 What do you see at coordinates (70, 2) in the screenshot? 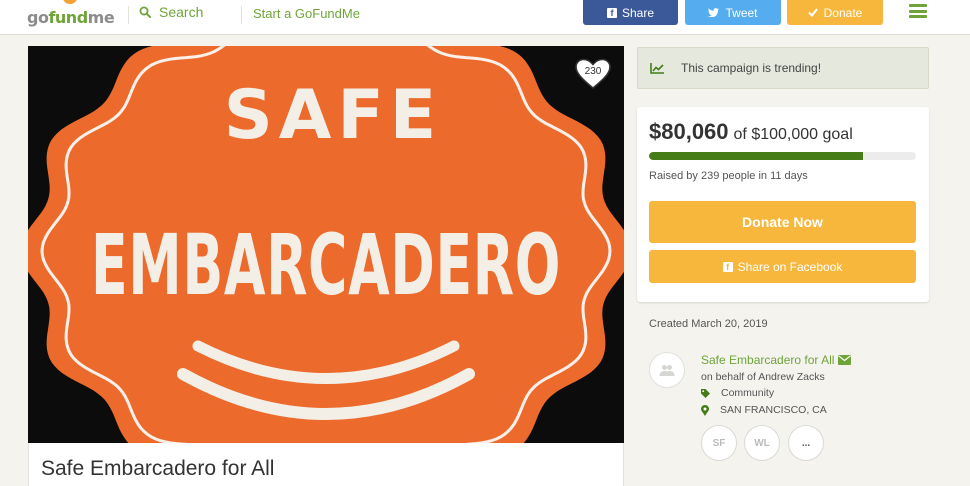
I see `logo-badge-icon` at bounding box center [70, 2].